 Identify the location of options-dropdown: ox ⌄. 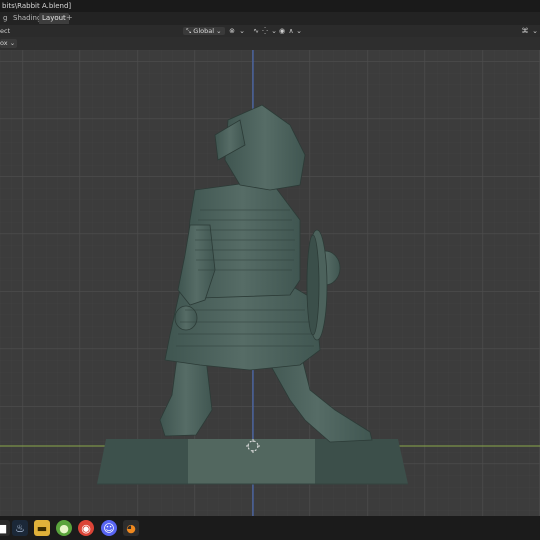
(9, 43).